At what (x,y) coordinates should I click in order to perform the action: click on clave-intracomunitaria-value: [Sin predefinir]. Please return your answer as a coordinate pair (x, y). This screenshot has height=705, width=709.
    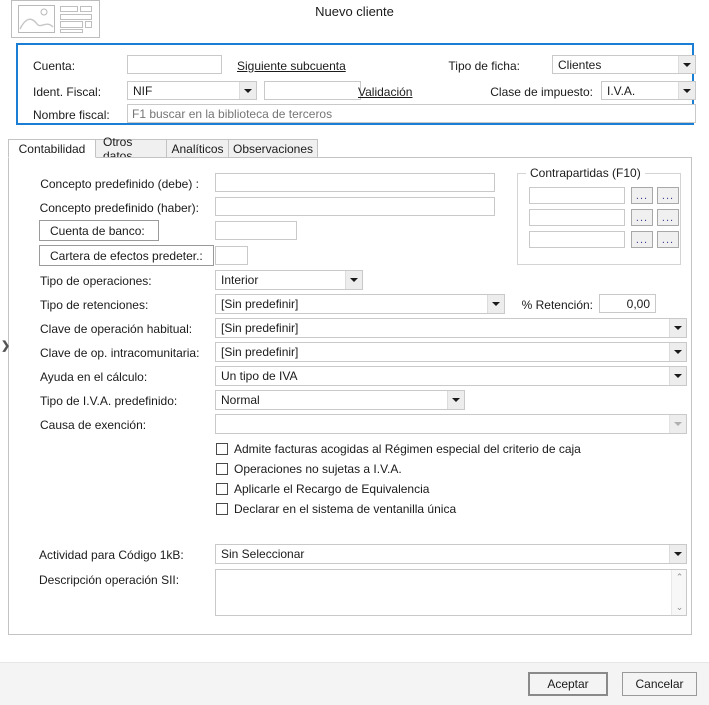
    Looking at the image, I should click on (260, 352).